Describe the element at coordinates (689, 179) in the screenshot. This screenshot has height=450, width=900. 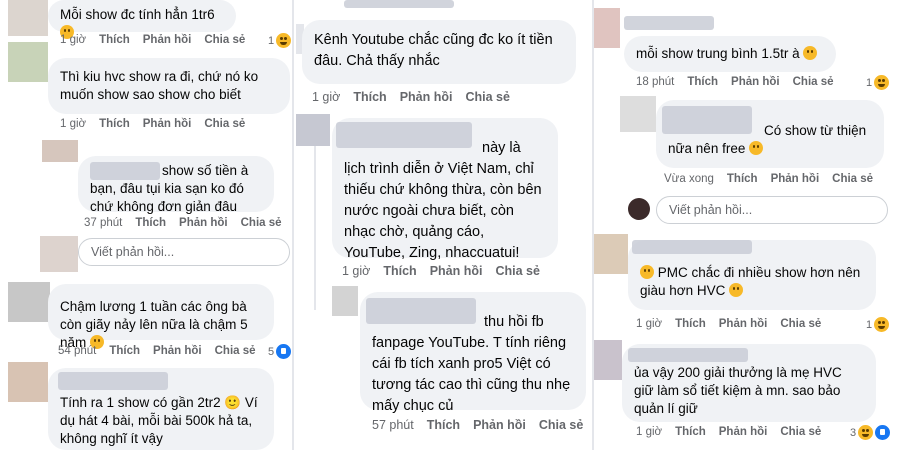
I see `timestamp: Vừa xong` at that location.